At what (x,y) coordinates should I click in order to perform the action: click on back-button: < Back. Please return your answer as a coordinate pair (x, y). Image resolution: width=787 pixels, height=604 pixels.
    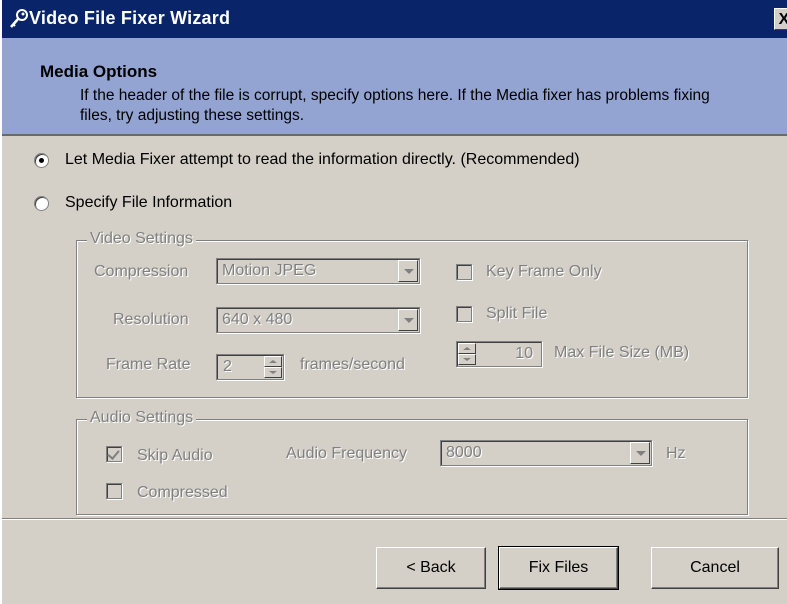
    Looking at the image, I should click on (431, 568).